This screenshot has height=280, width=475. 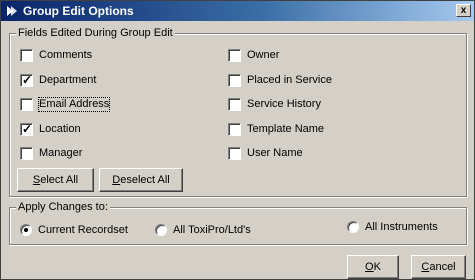 What do you see at coordinates (63, 207) in the screenshot?
I see `apply-group-legend: Apply Changes to:` at bounding box center [63, 207].